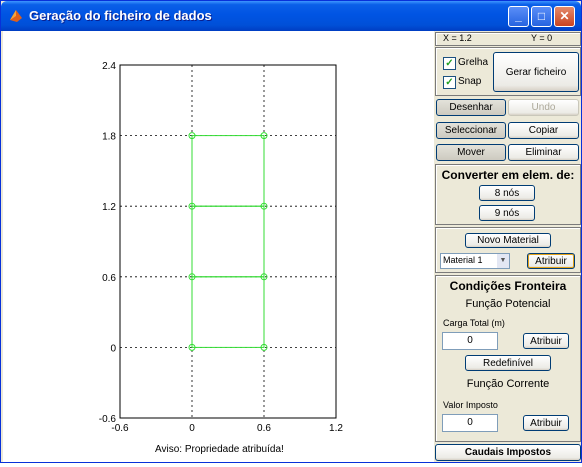  I want to click on y-coord: Y = 0, so click(542, 38).